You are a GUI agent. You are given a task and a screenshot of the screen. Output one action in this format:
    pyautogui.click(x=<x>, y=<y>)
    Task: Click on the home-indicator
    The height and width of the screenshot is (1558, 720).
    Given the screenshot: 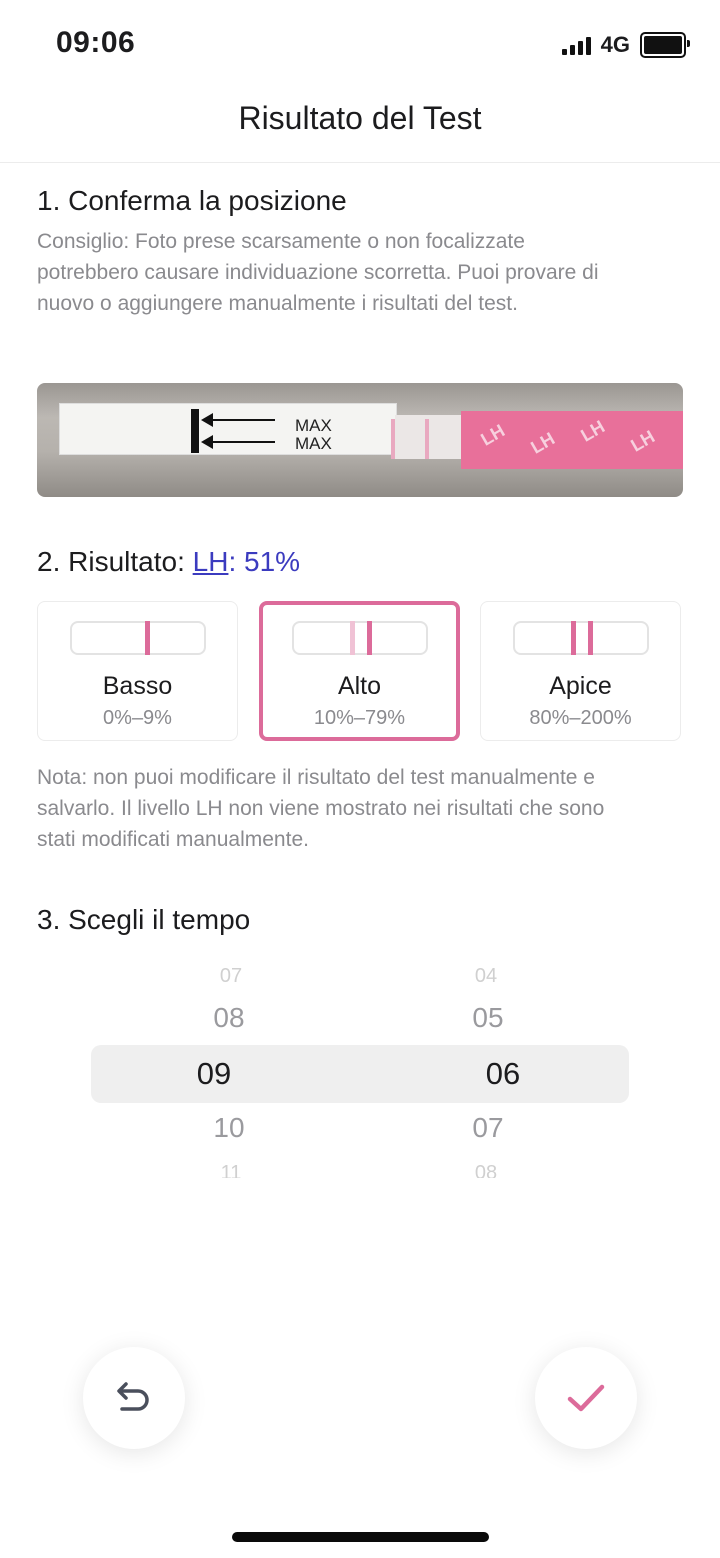 What is the action you would take?
    pyautogui.click(x=360, y=1537)
    